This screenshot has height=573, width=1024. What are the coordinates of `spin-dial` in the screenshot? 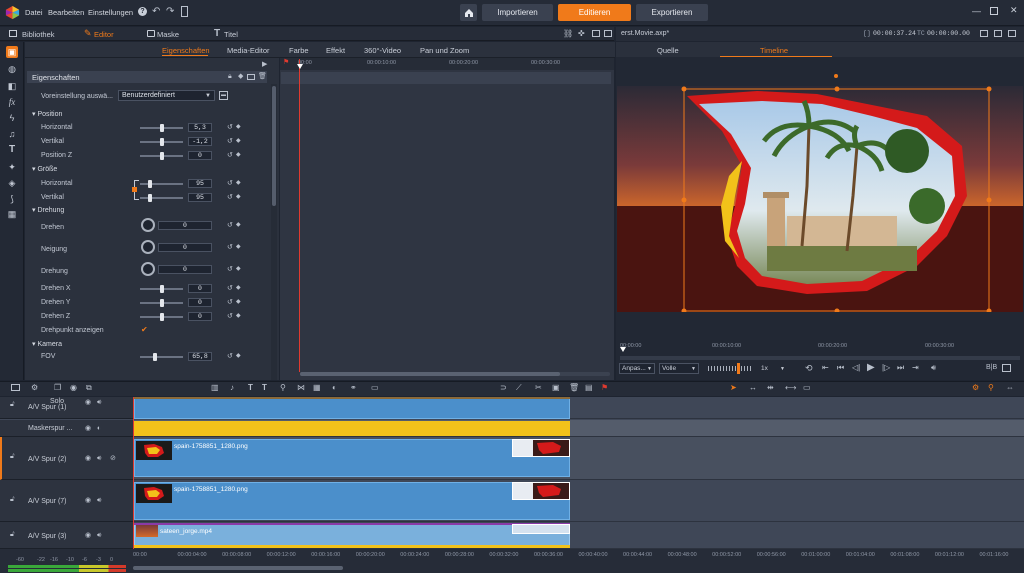 It's located at (148, 269).